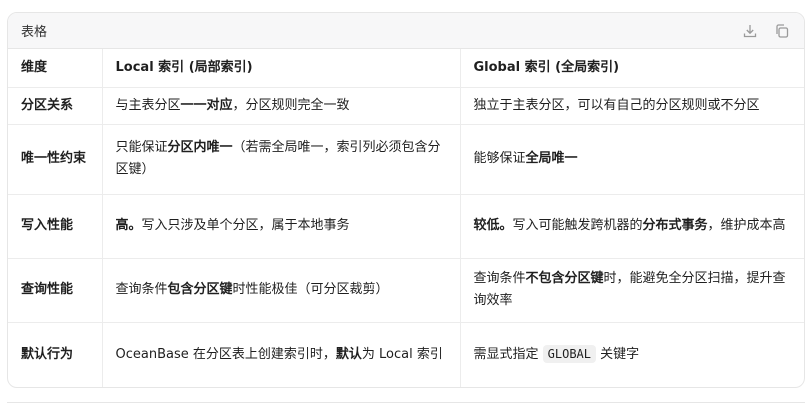 Image resolution: width=809 pixels, height=408 pixels. I want to click on table-header-row: 维度 Local 索引 (局部索引) Global 索引 (全局索引), so click(406, 68).